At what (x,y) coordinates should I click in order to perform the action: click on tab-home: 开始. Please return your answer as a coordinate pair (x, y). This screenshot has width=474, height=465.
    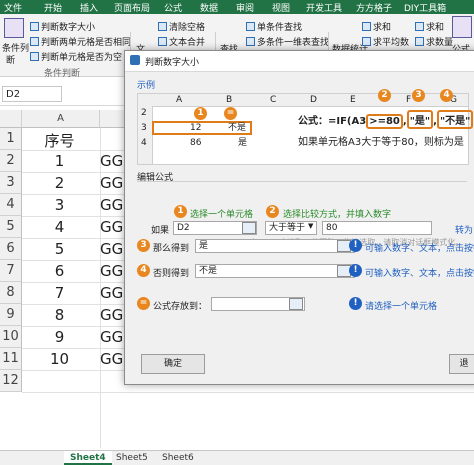
    Looking at the image, I should click on (53, 7).